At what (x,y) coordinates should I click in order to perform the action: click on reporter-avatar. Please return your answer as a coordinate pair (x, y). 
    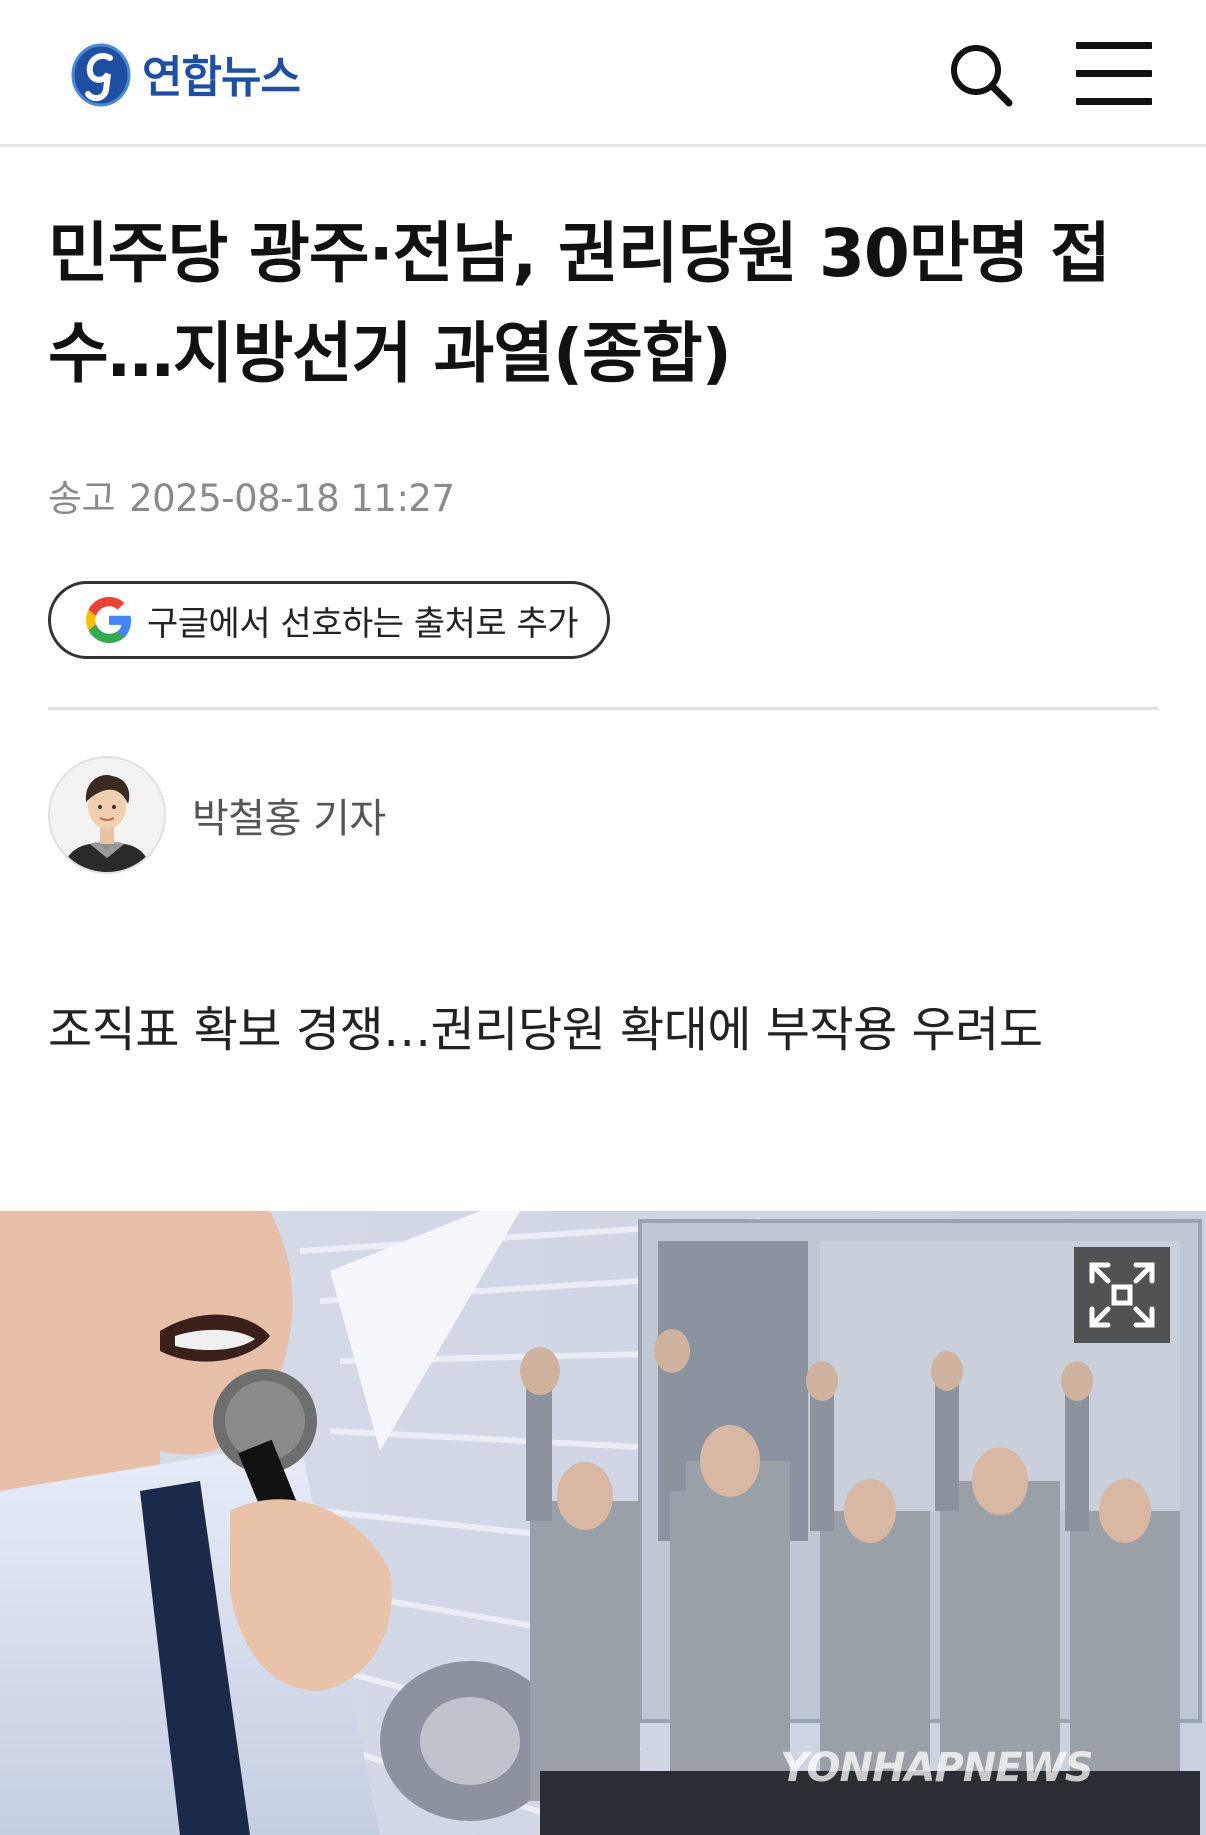
    Looking at the image, I should click on (107, 815).